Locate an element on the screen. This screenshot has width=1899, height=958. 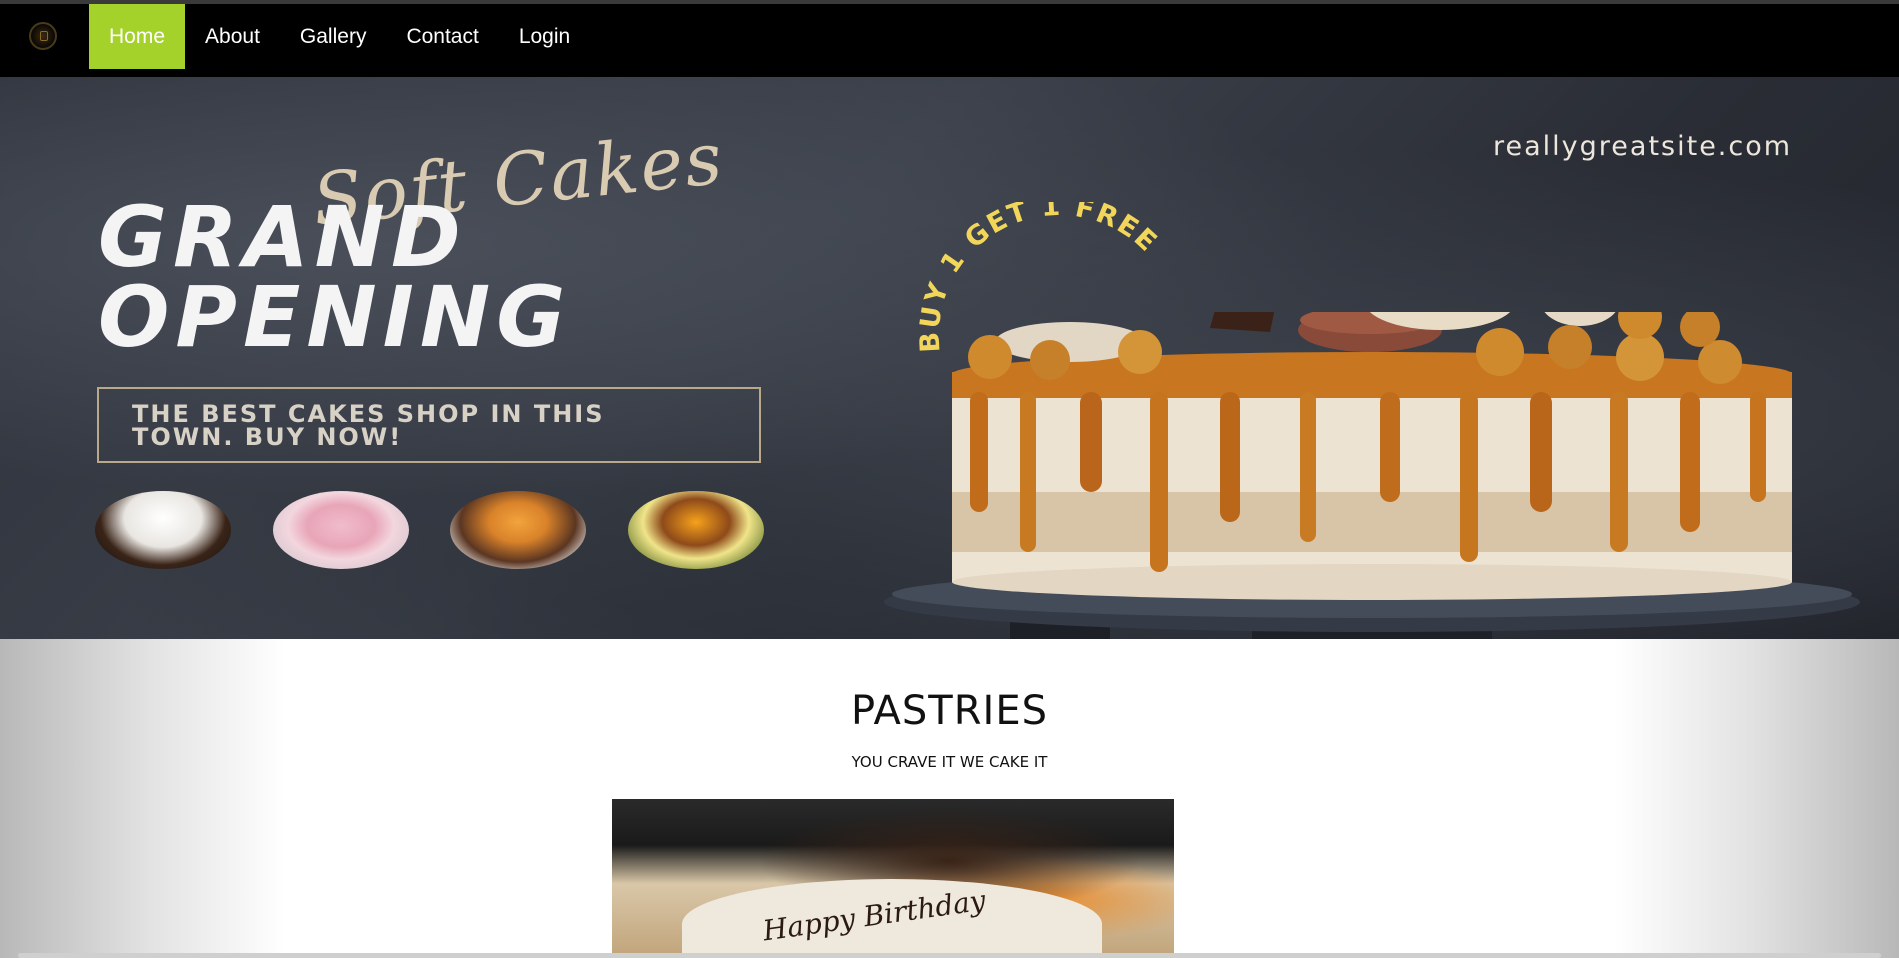
thumbnail-fruit-cake is located at coordinates (696, 530).